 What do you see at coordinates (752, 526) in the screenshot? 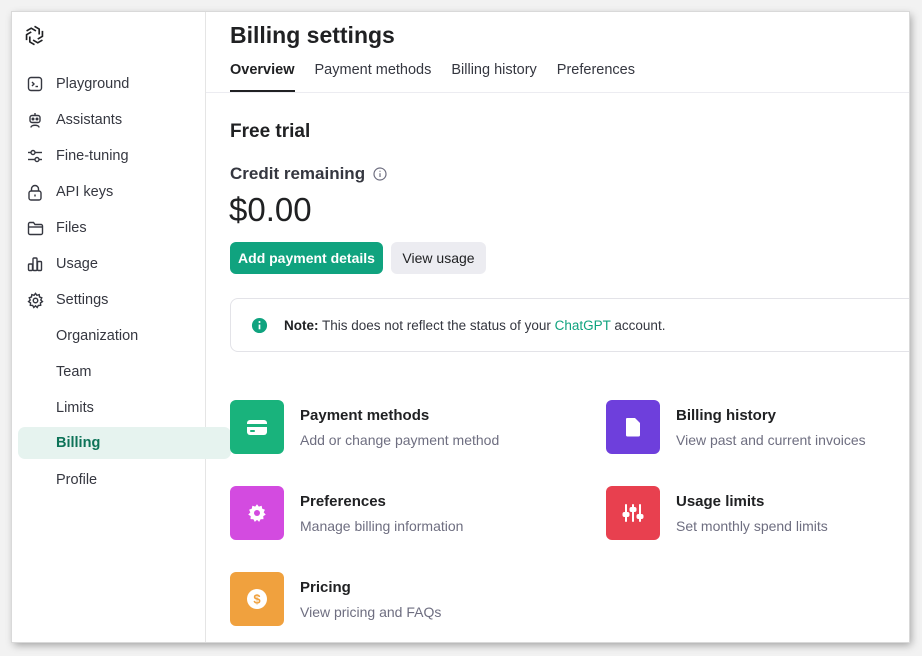
I see `card-description: Set monthly spend limits` at bounding box center [752, 526].